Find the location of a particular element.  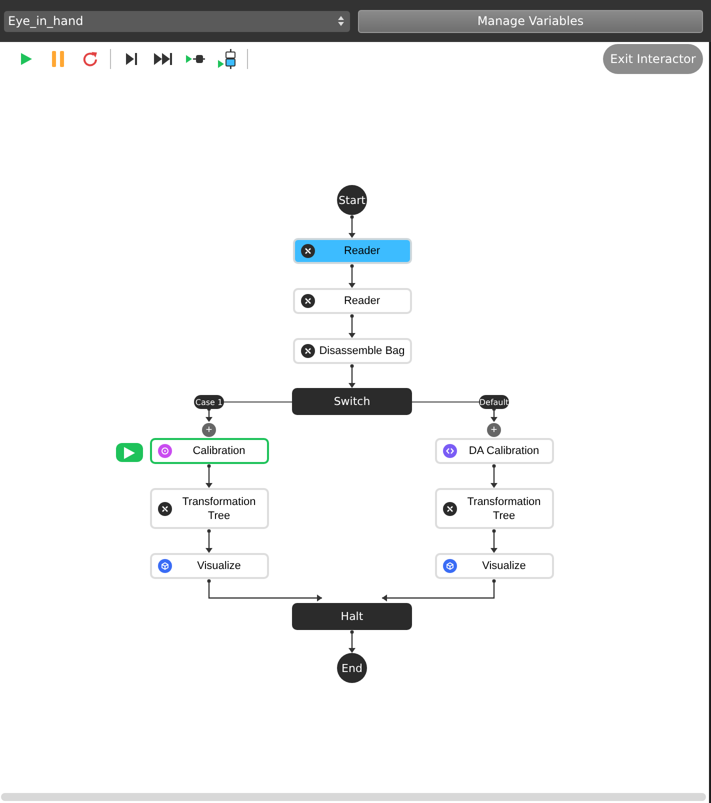

step-node: Calibration is located at coordinates (209, 451).